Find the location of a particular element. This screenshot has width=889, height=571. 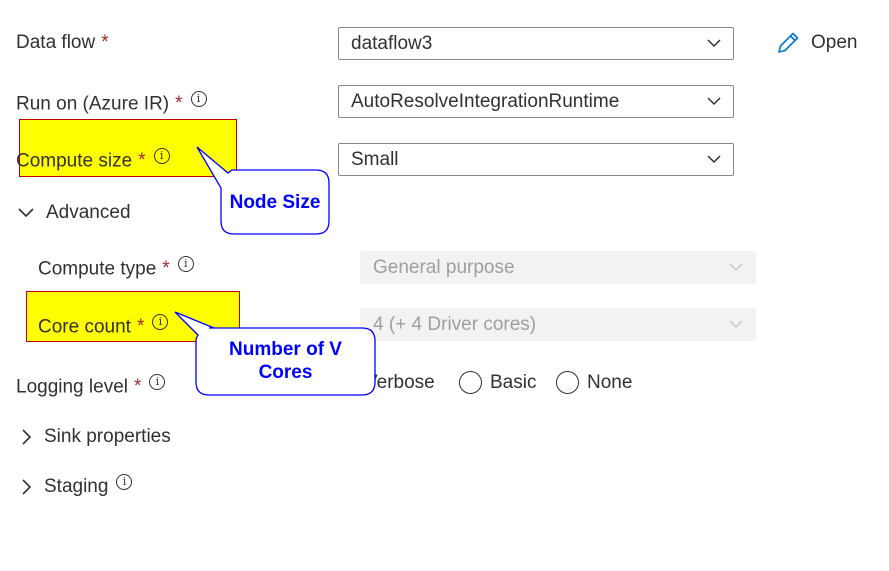

advanced-expander: Advanced is located at coordinates (74, 213).